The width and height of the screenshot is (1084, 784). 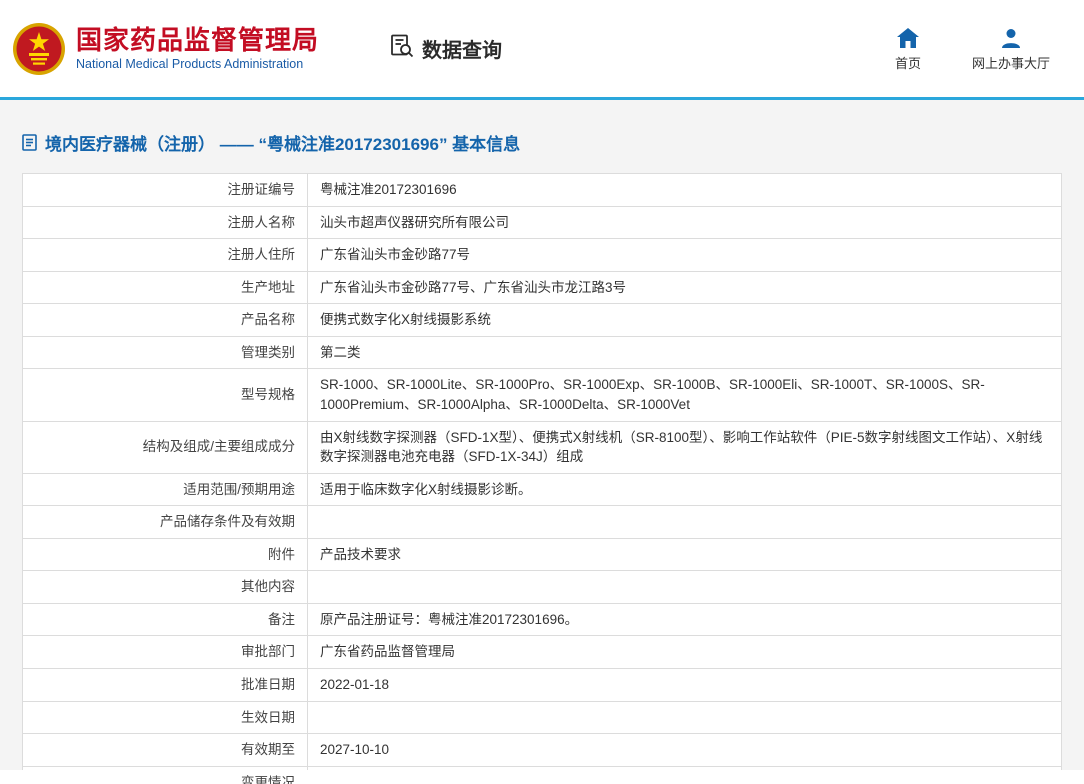 I want to click on document-icon, so click(x=29, y=142).